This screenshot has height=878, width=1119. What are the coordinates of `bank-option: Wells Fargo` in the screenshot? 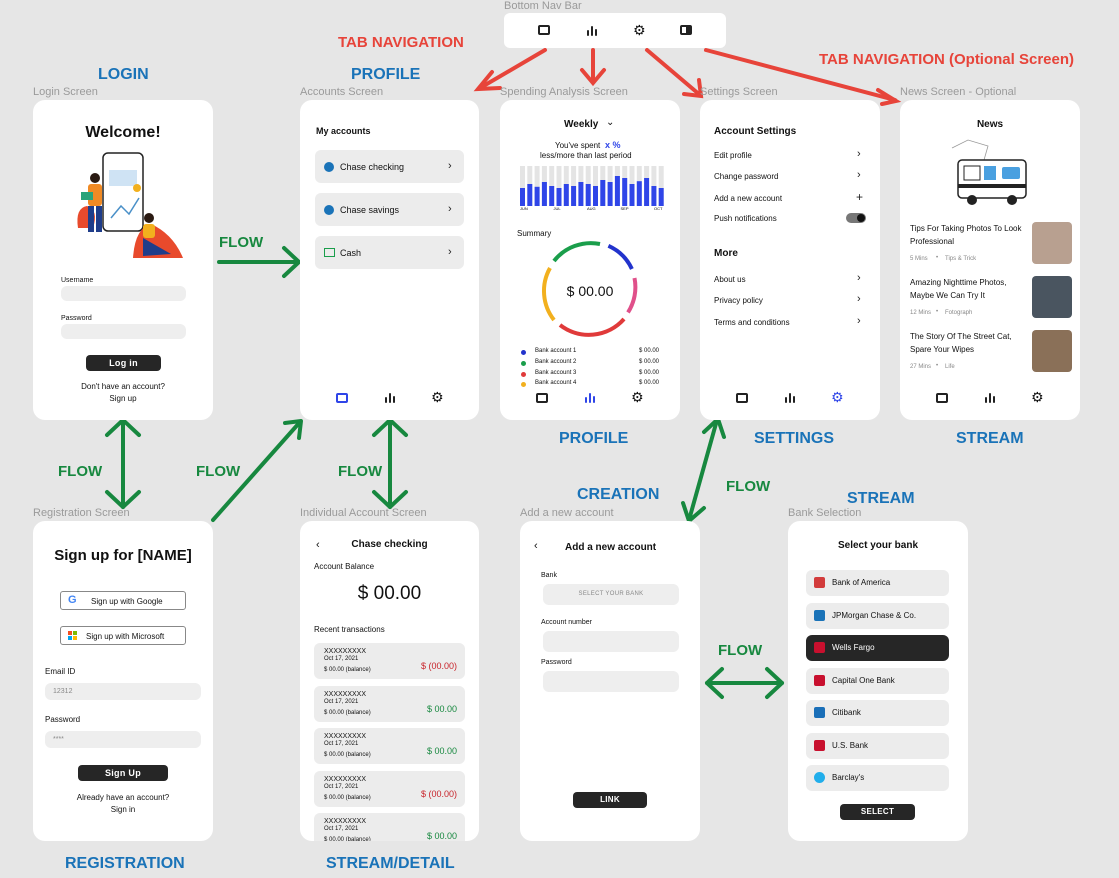 It's located at (877, 648).